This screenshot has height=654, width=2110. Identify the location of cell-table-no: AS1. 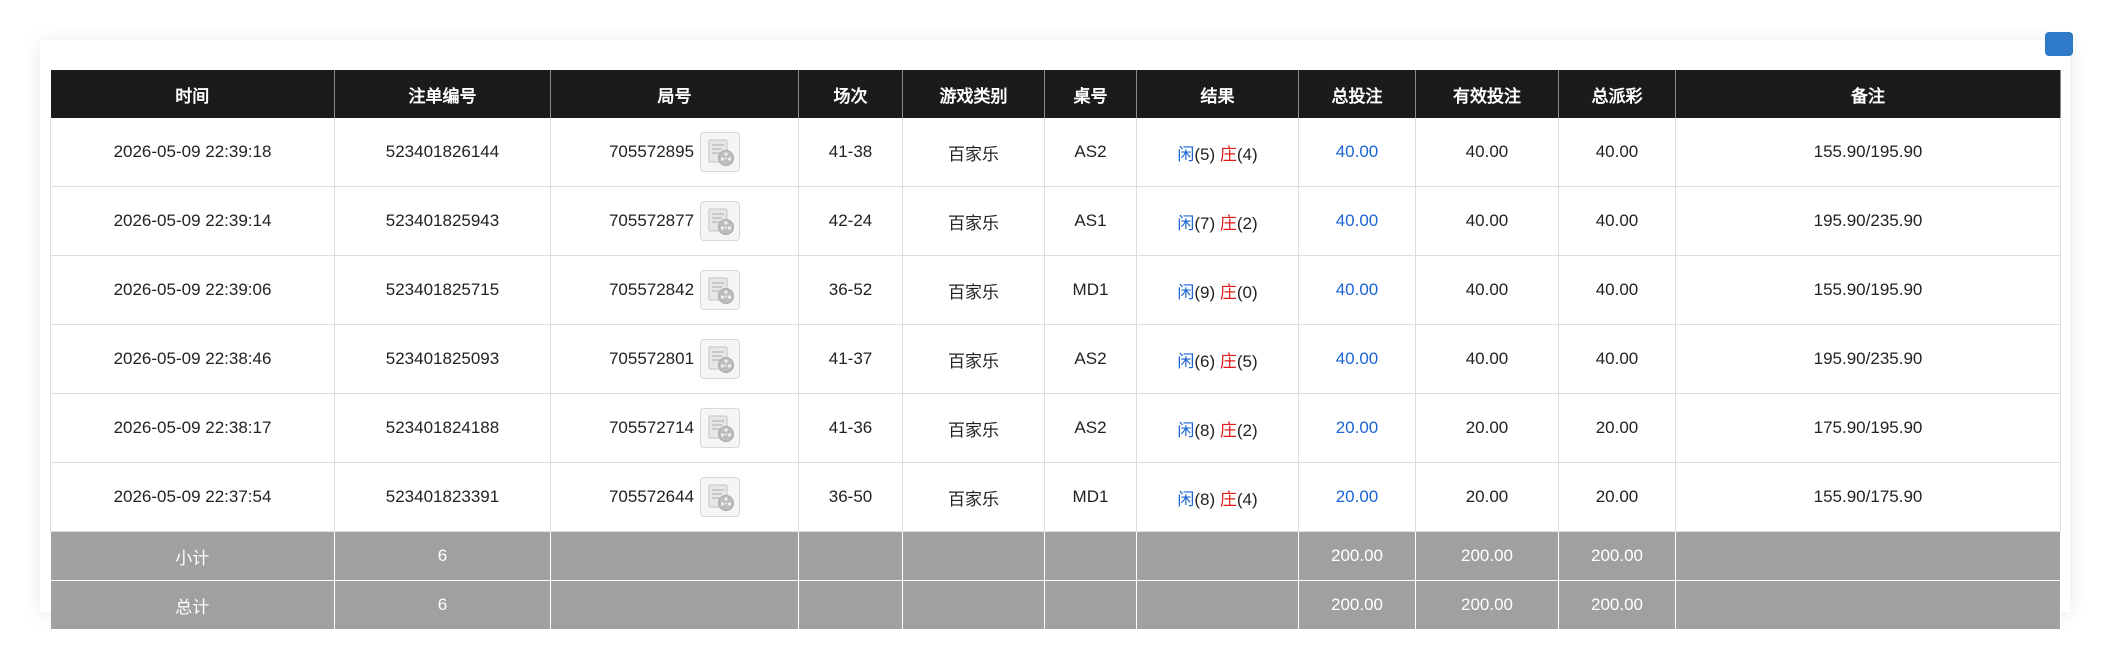
(1090, 221).